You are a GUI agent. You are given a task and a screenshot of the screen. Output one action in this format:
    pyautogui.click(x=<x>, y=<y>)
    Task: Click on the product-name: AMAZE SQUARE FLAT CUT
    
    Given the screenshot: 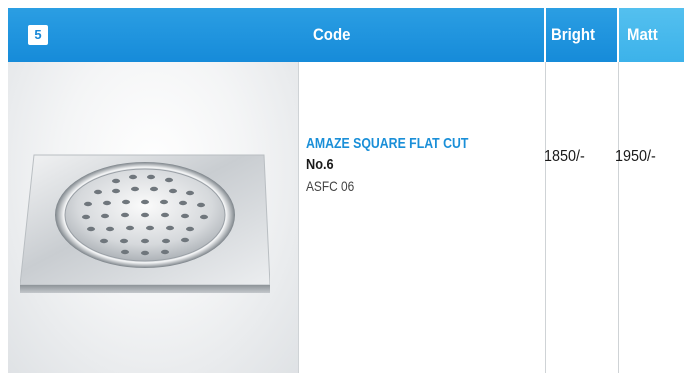 What is the action you would take?
    pyautogui.click(x=387, y=143)
    